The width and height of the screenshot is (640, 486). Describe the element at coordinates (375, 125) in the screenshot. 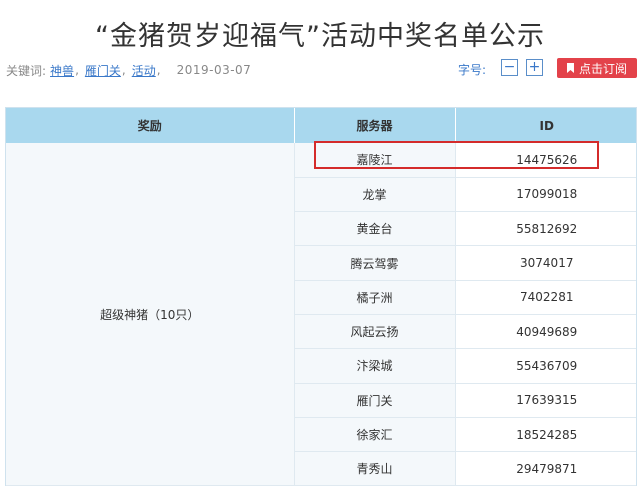

I see `header-server: 服务器` at that location.